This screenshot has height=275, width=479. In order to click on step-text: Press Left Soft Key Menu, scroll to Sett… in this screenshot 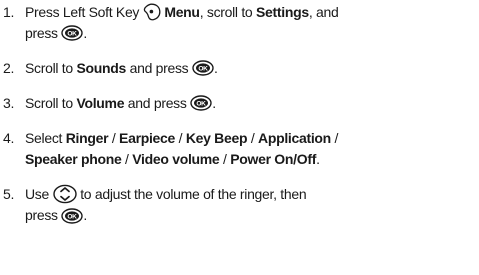, I will do `click(249, 23)`.